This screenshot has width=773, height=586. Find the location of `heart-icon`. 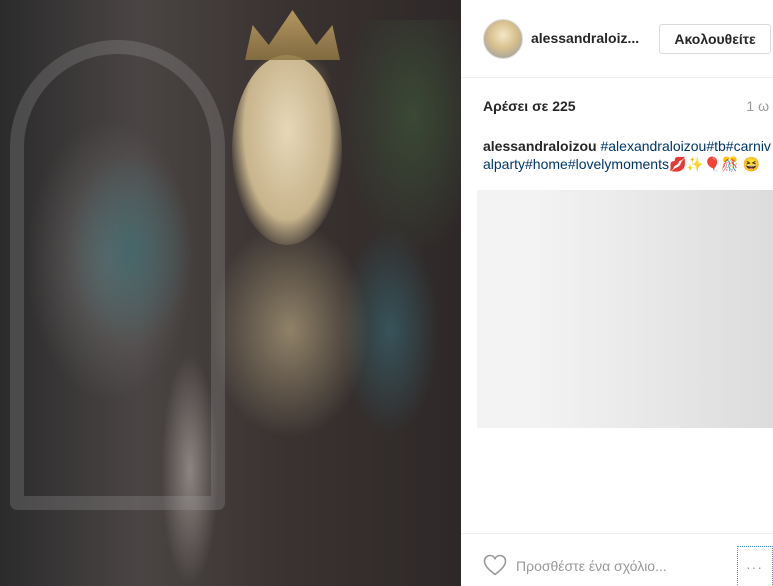

heart-icon is located at coordinates (495, 565).